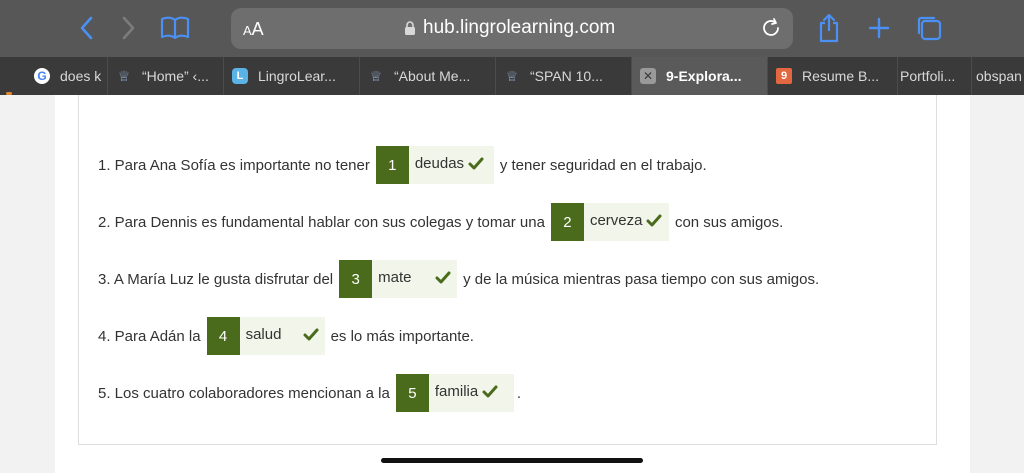  What do you see at coordinates (86, 28) in the screenshot?
I see `back-icon` at bounding box center [86, 28].